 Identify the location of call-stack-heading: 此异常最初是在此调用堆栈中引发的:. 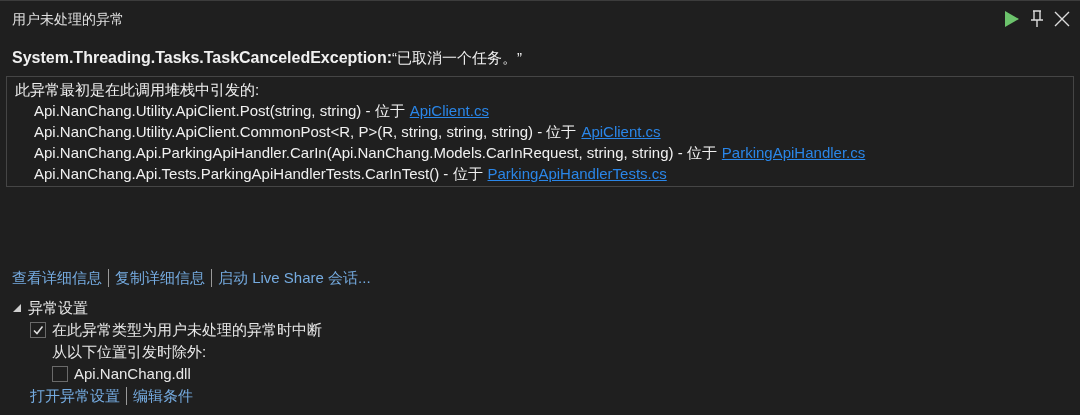
(138, 90).